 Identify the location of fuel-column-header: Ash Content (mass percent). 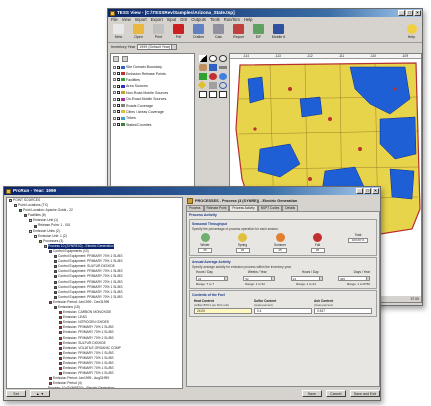
(343, 303).